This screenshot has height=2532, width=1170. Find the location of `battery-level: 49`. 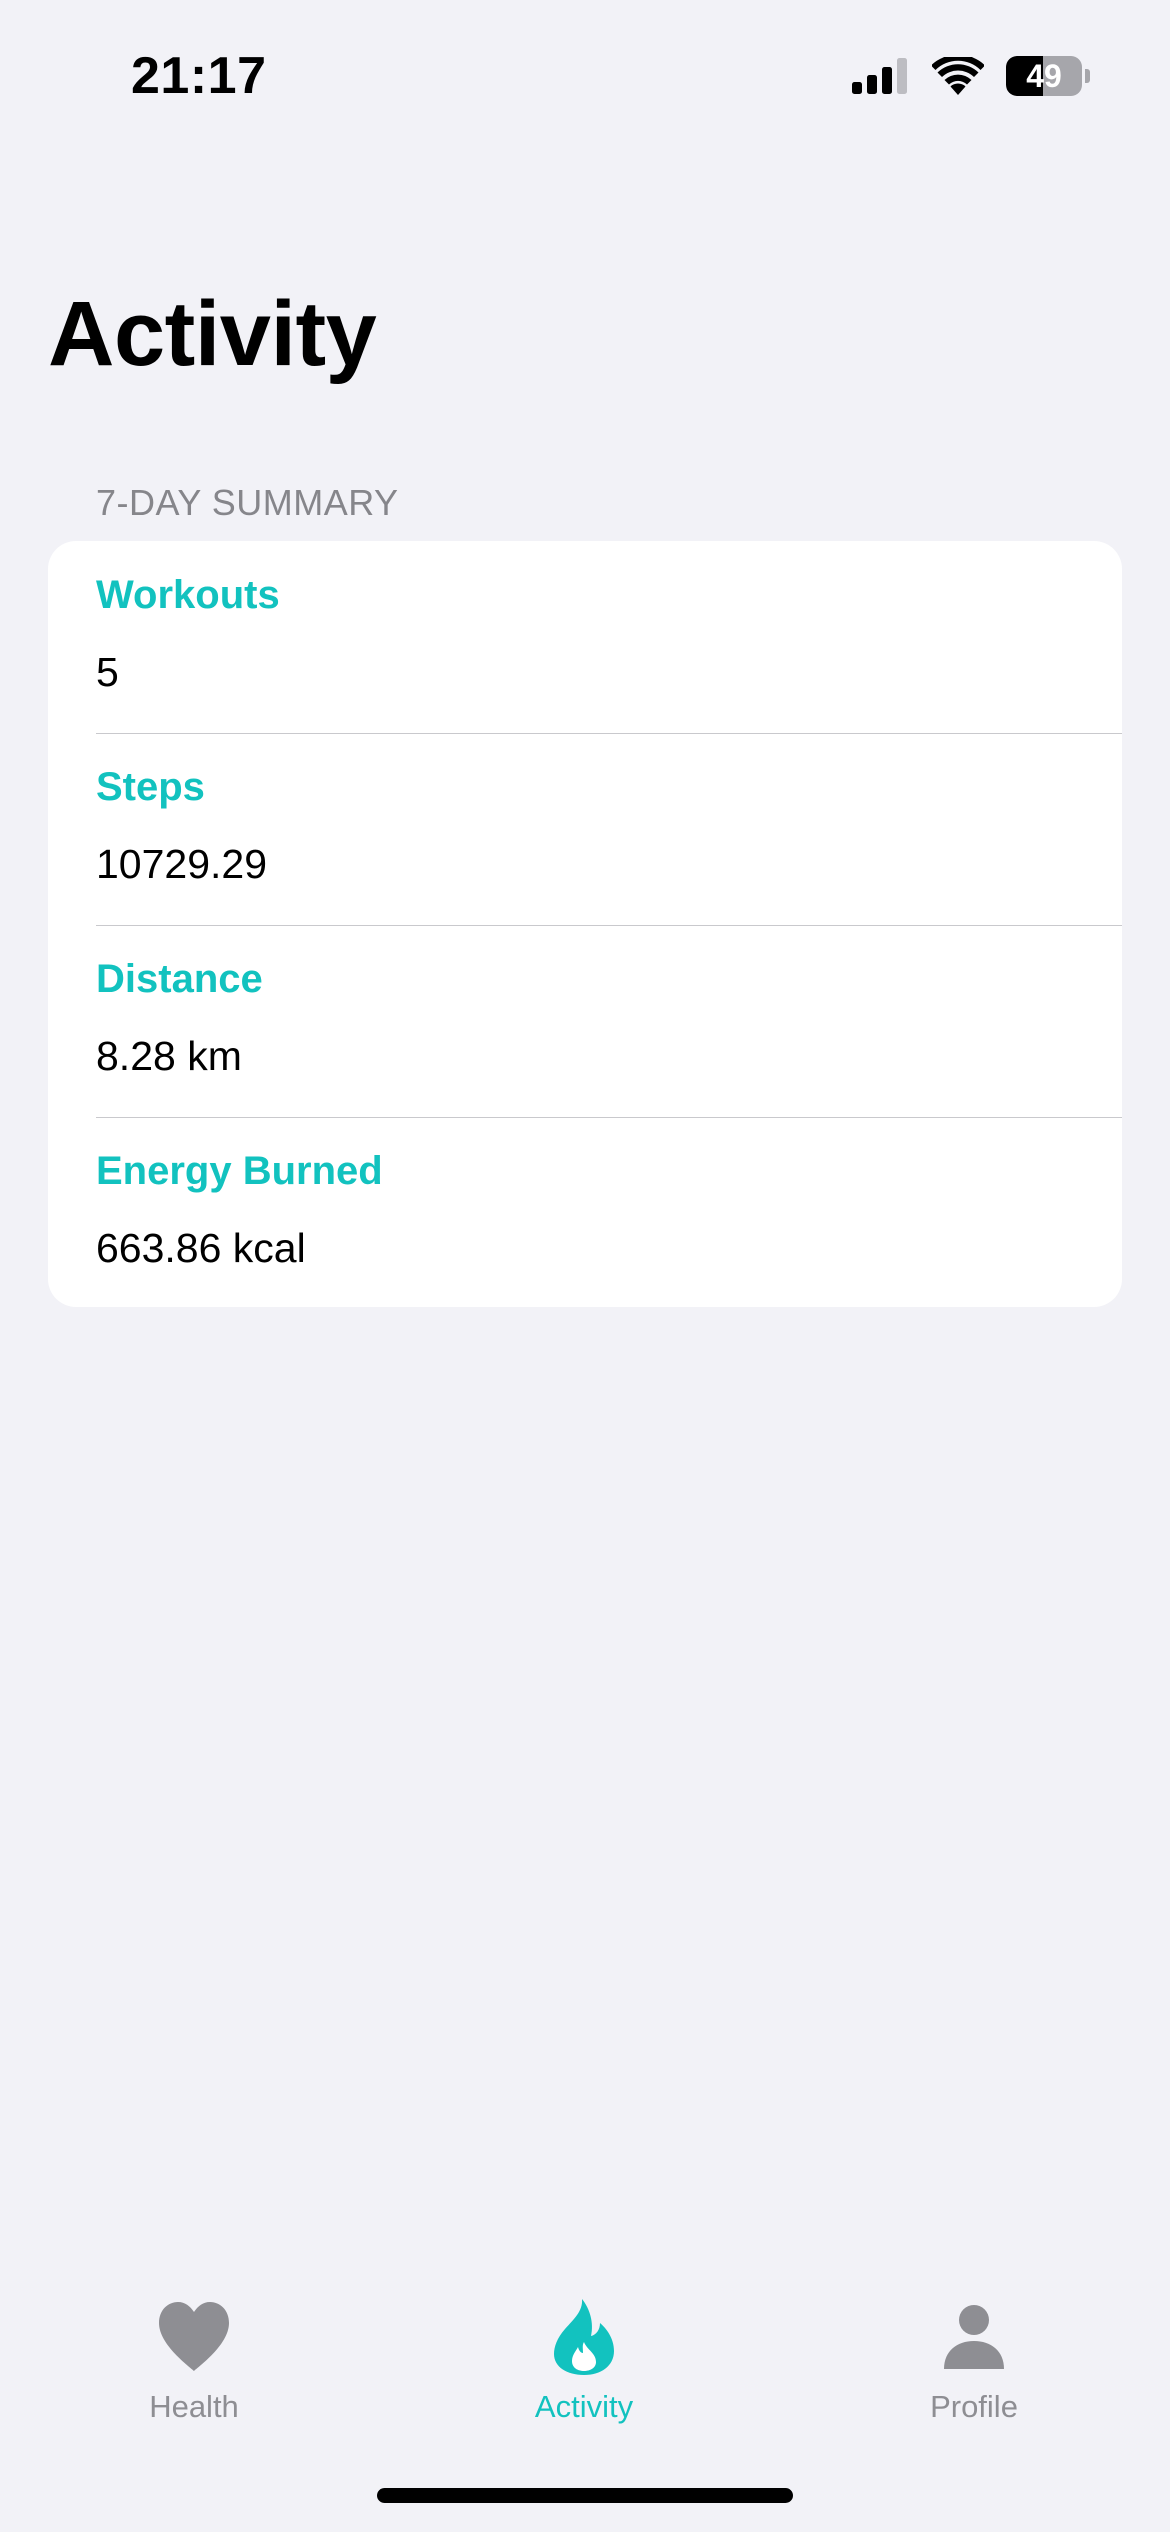

battery-level: 49 is located at coordinates (1044, 76).